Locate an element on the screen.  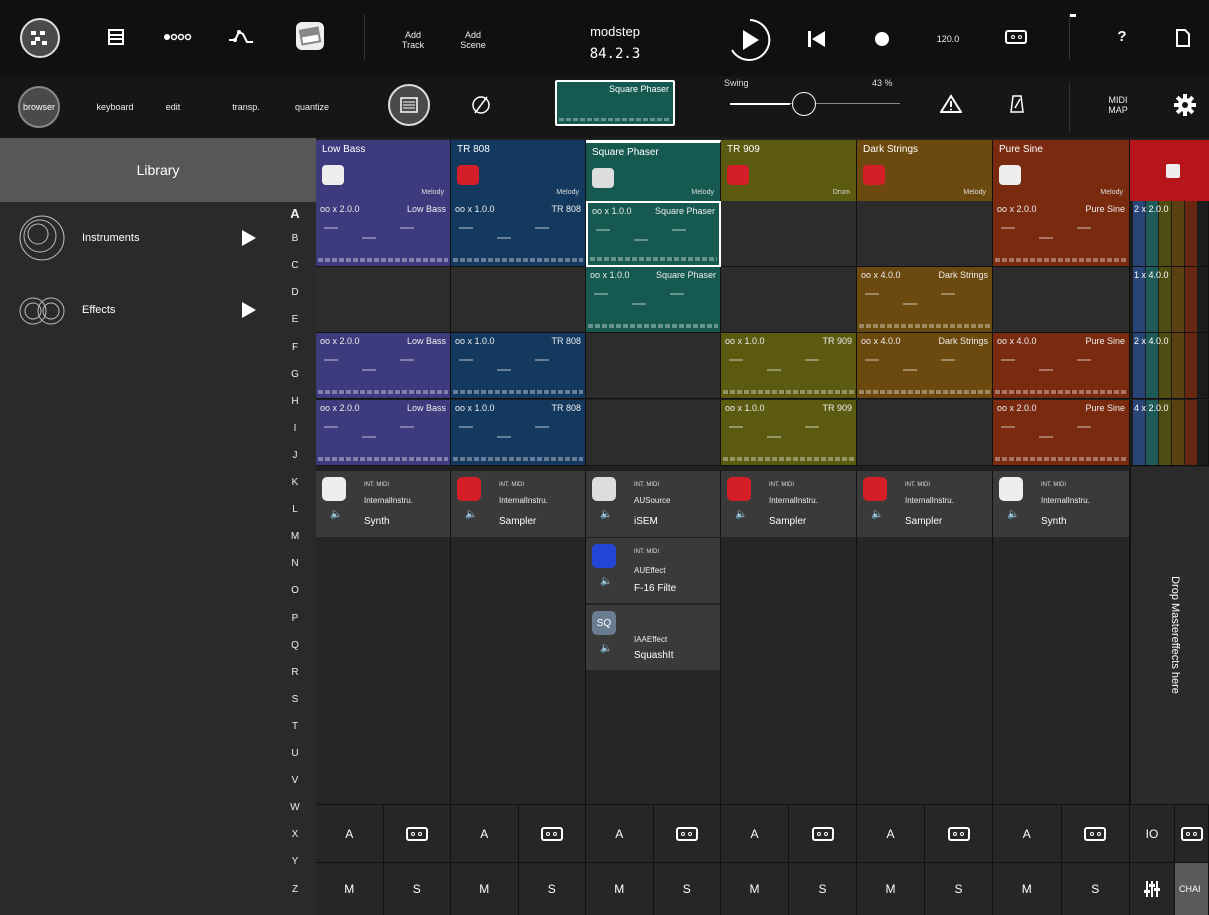
clip-slot: oo x 2.0.0 Low Bass is located at coordinates (383, 433).